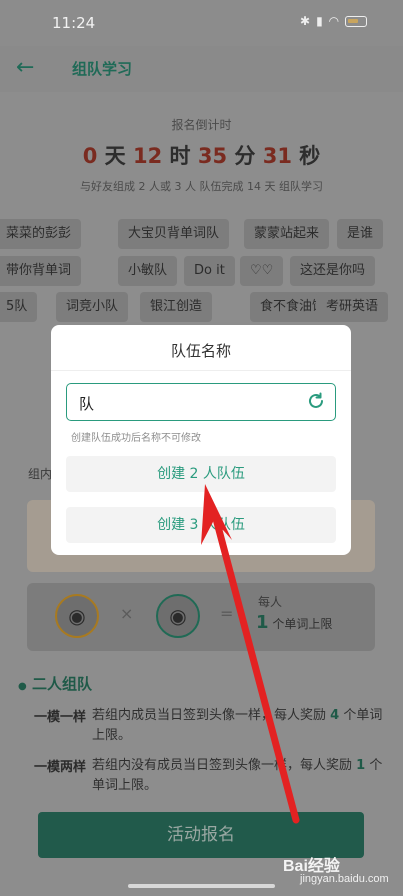  What do you see at coordinates (19, 307) in the screenshot?
I see `team-chip: 5队` at bounding box center [19, 307].